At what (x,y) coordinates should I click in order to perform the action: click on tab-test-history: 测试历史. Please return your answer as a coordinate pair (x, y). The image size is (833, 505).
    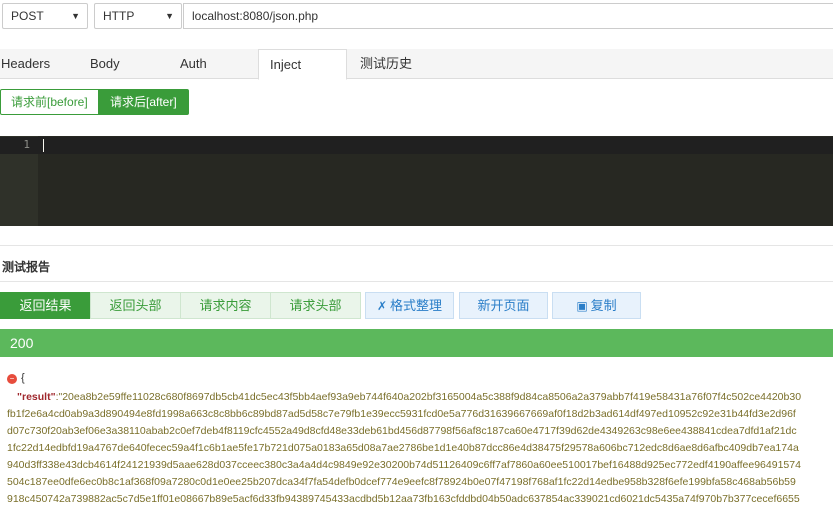
    Looking at the image, I should click on (400, 64).